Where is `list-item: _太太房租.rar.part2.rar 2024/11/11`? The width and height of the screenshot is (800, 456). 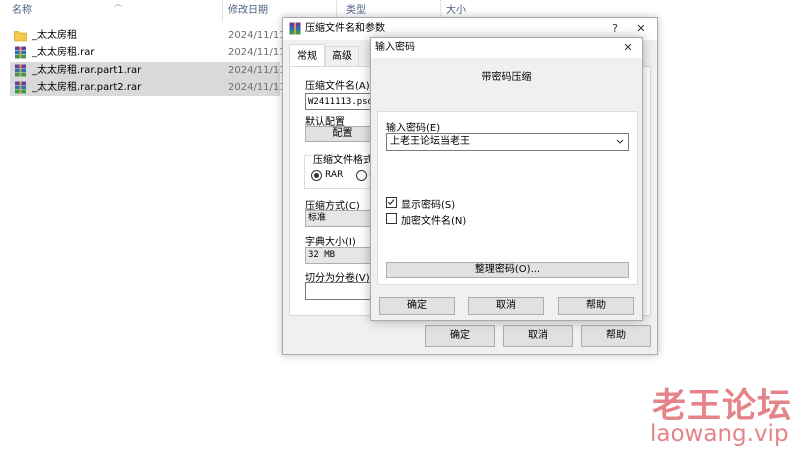
list-item: _太太房租.rar.part2.rar 2024/11/11 is located at coordinates (148, 87).